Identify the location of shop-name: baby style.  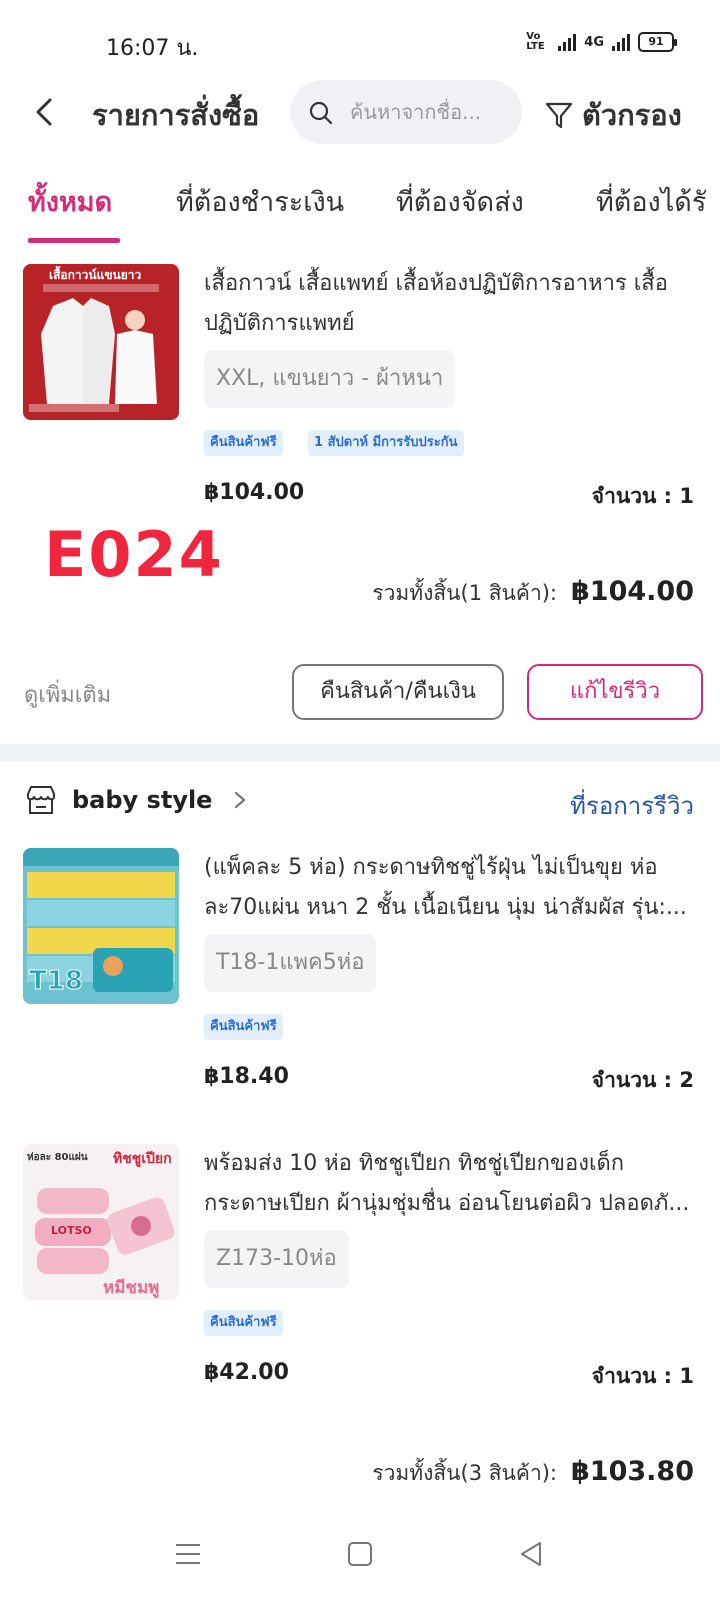
(142, 800).